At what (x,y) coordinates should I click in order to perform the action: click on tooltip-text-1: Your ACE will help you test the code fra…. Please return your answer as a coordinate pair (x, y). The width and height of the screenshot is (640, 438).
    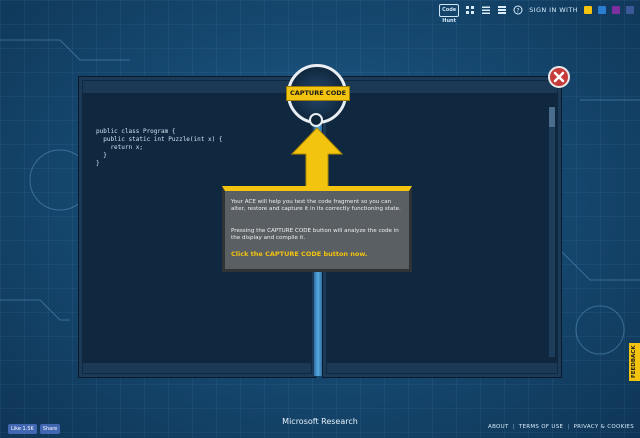
    Looking at the image, I should click on (316, 205).